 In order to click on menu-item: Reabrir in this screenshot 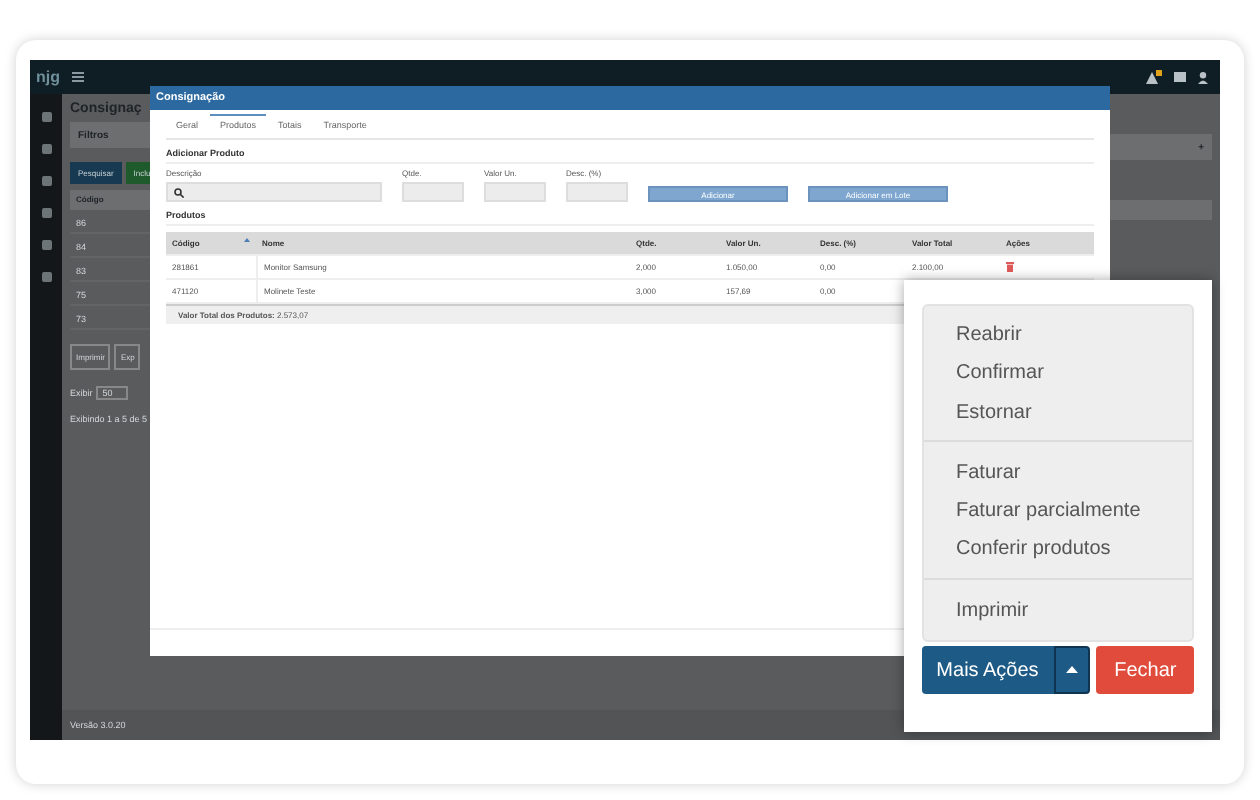, I will do `click(1058, 335)`.